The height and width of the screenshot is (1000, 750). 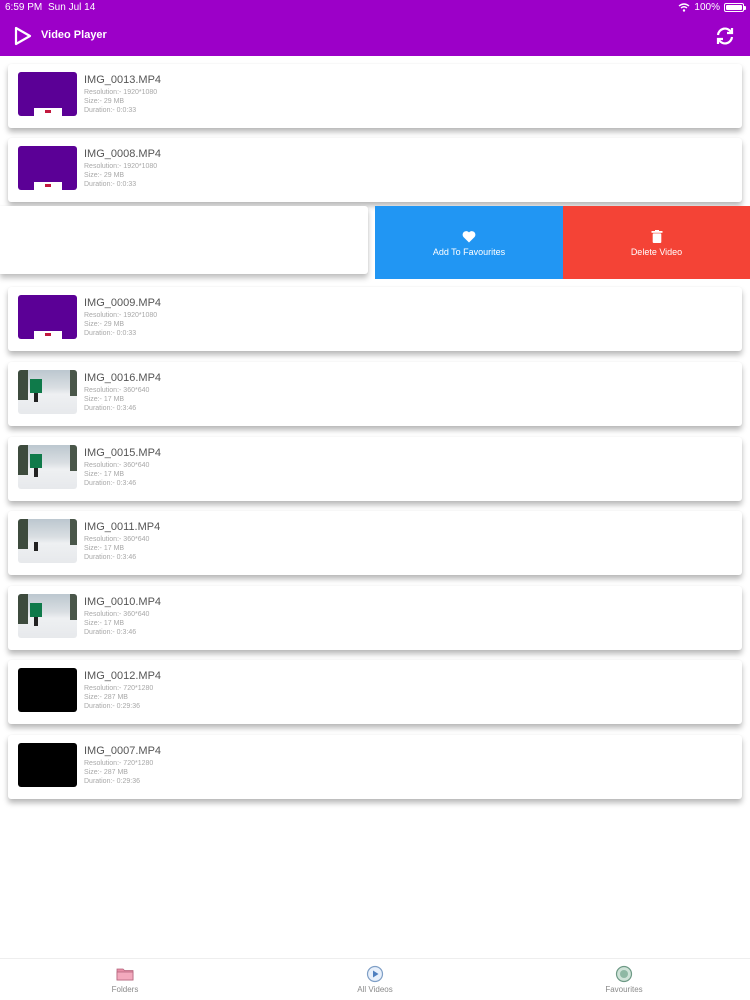 What do you see at coordinates (123, 80) in the screenshot?
I see `video-name: IMG_0013.MP4` at bounding box center [123, 80].